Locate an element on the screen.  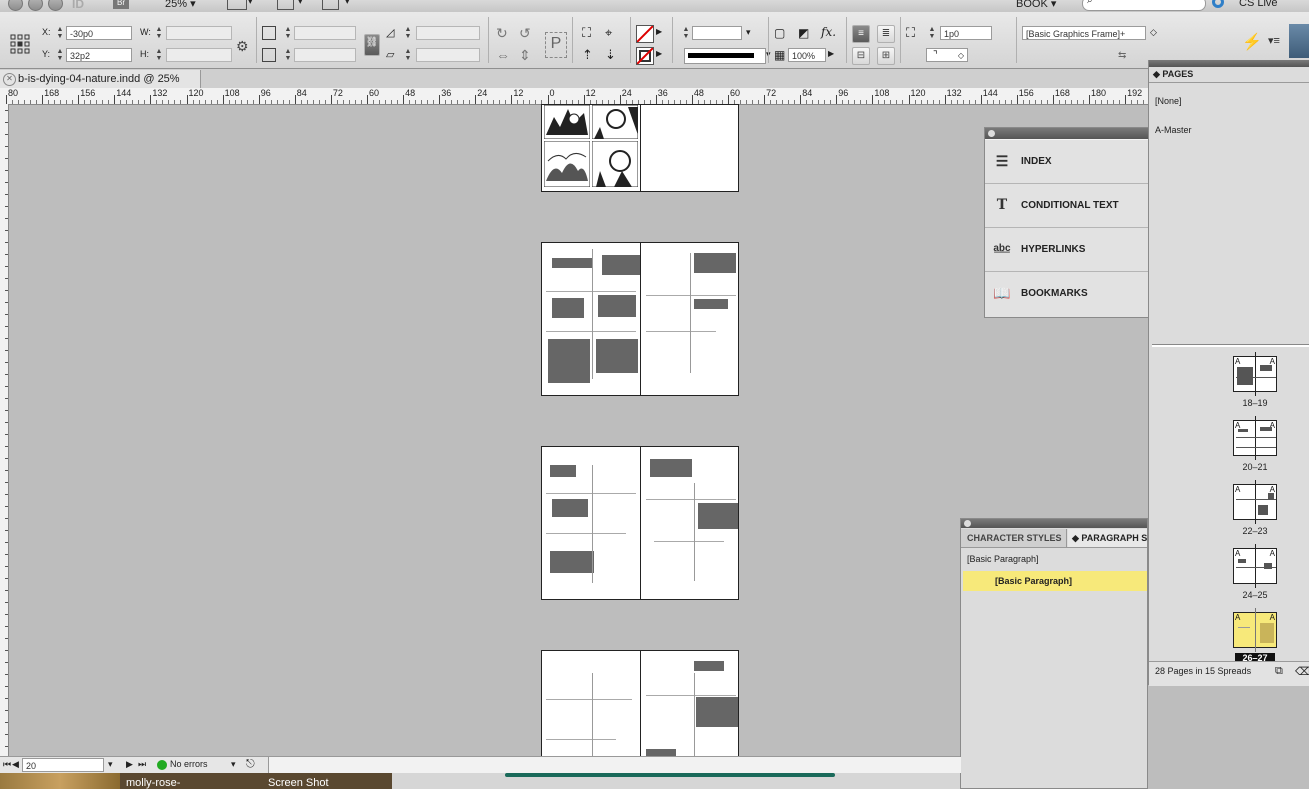
rotate-clockwise-icon: ↻ is located at coordinates (502, 33).